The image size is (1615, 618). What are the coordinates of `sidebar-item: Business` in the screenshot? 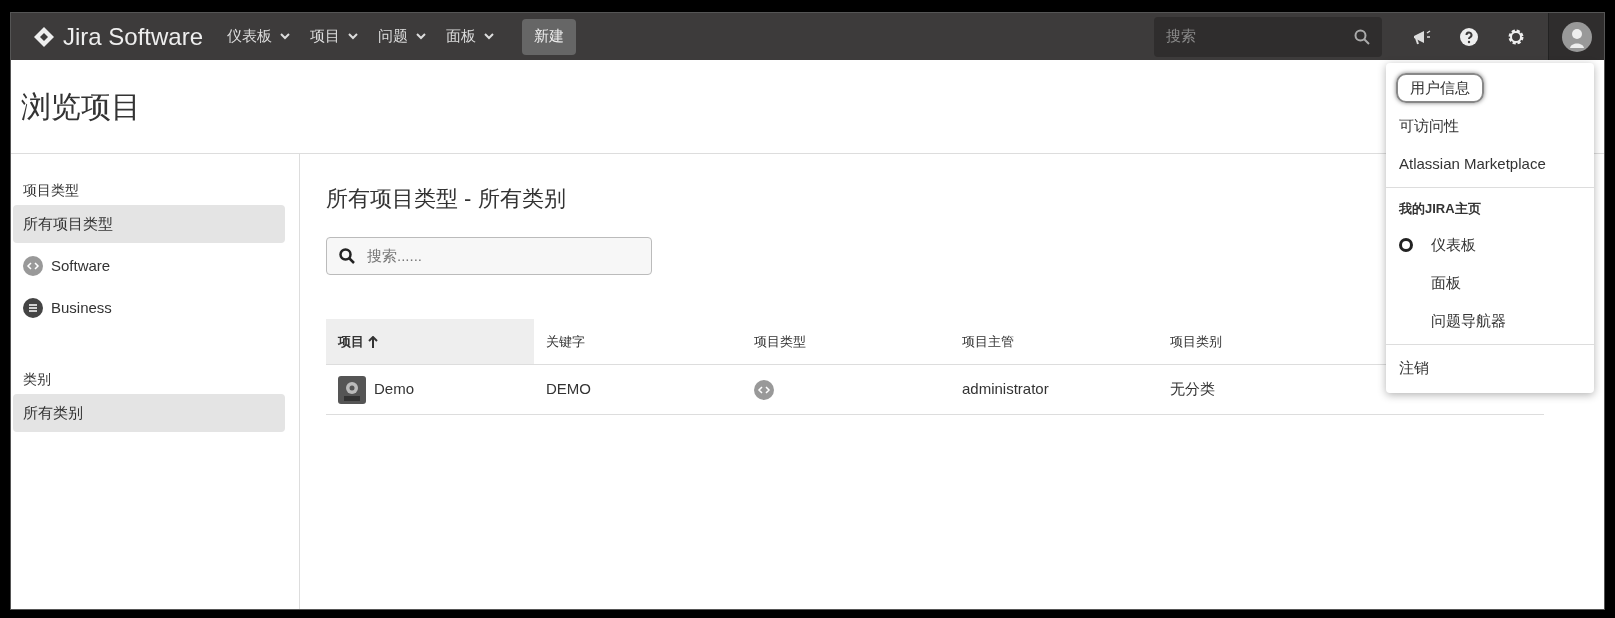 It's located at (149, 308).